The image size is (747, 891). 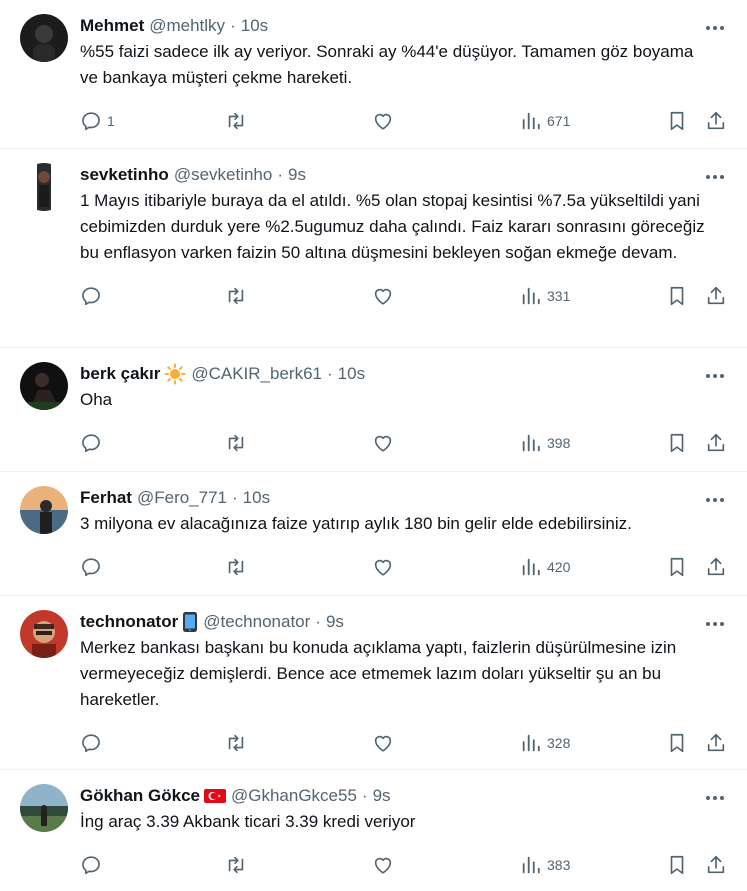 I want to click on author-name: technonator, so click(x=129, y=622).